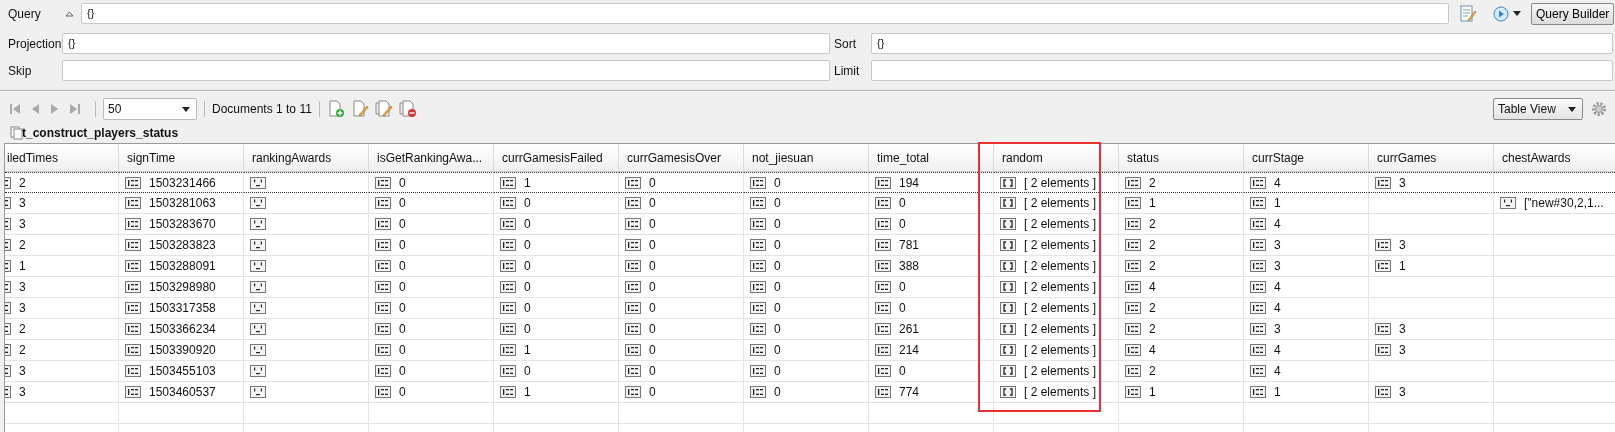  What do you see at coordinates (556, 158) in the screenshot?
I see `column-header: currGamesisFailed` at bounding box center [556, 158].